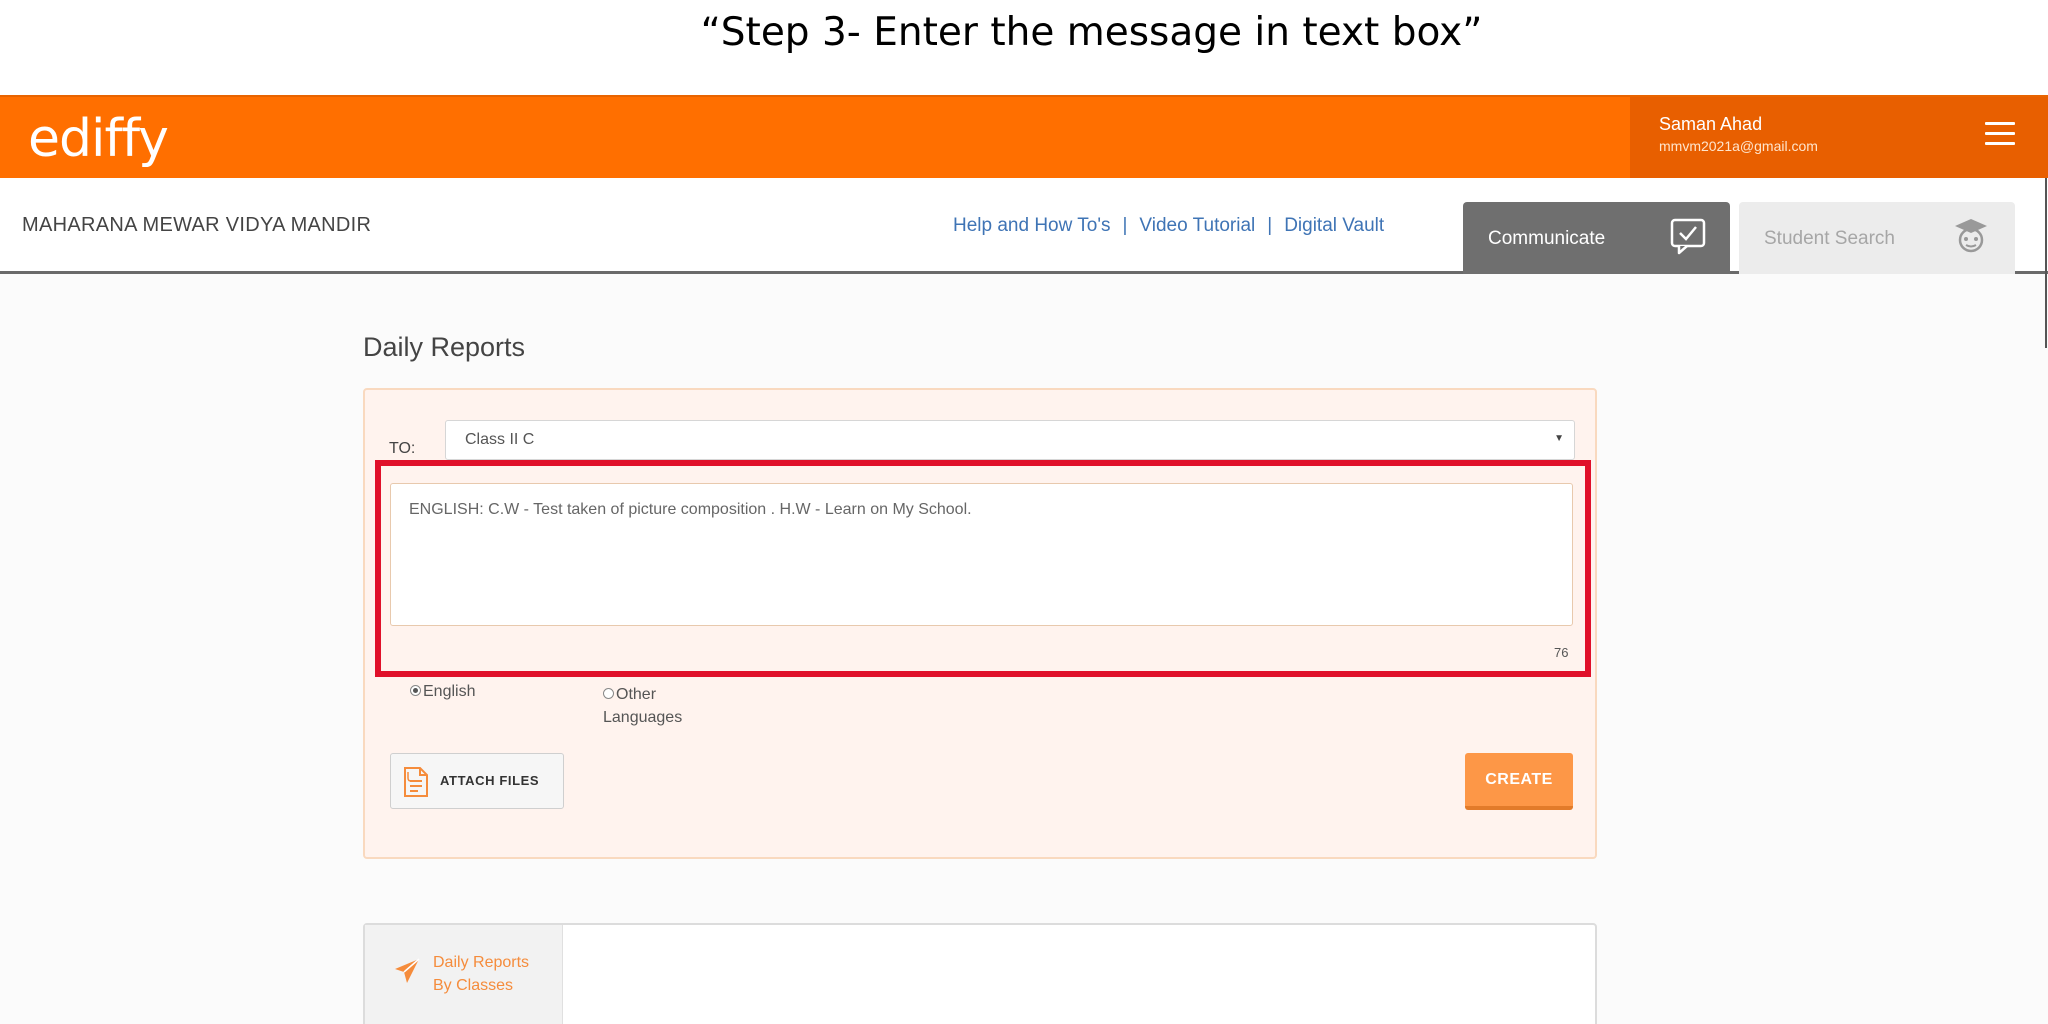  What do you see at coordinates (416, 784) in the screenshot?
I see `attach-file-icon` at bounding box center [416, 784].